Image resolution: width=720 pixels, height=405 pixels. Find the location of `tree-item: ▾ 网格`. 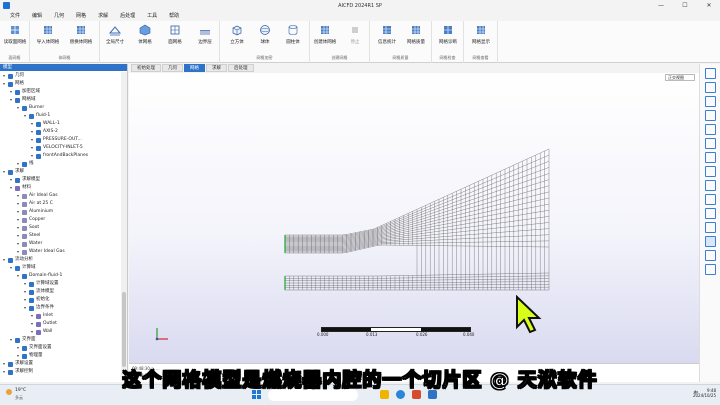

tree-item: ▾ 网格 is located at coordinates (13, 84).